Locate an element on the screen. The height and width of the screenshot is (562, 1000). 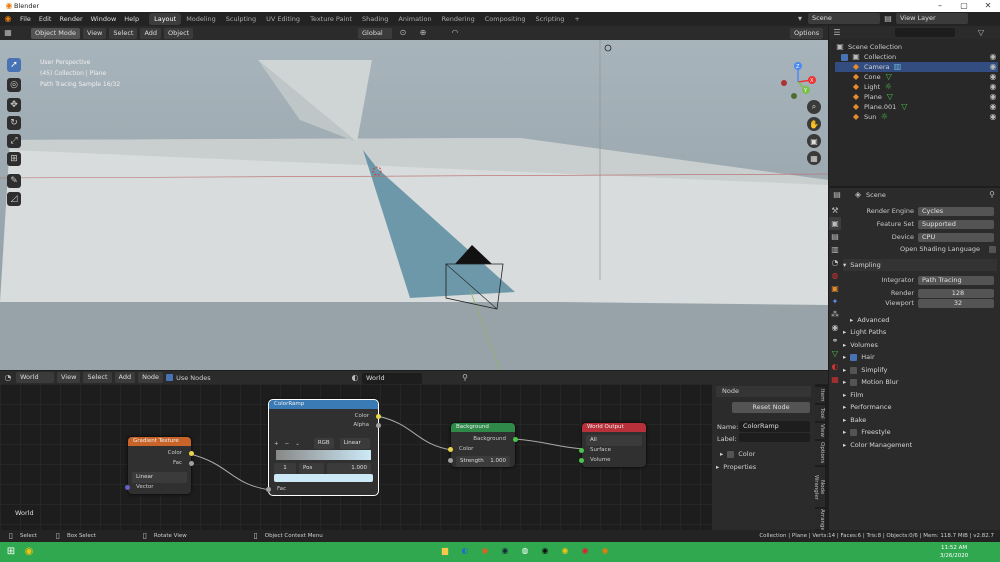
shader-type-dropdown: World is located at coordinates (35, 377).